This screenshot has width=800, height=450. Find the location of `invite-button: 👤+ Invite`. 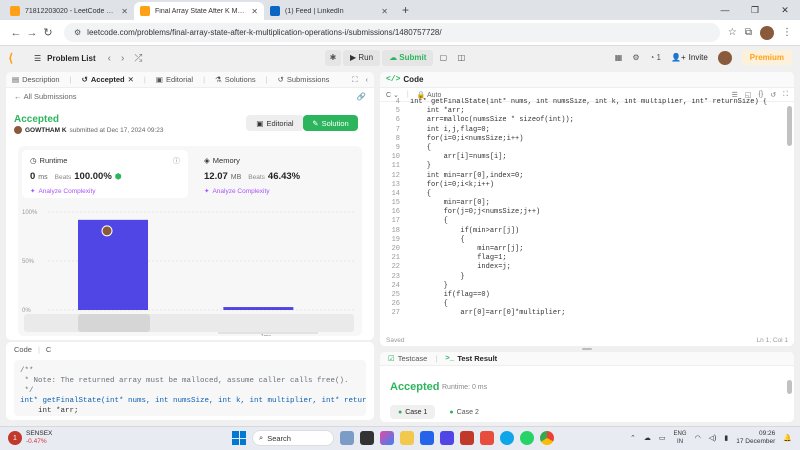

invite-button: 👤+ Invite is located at coordinates (689, 57).